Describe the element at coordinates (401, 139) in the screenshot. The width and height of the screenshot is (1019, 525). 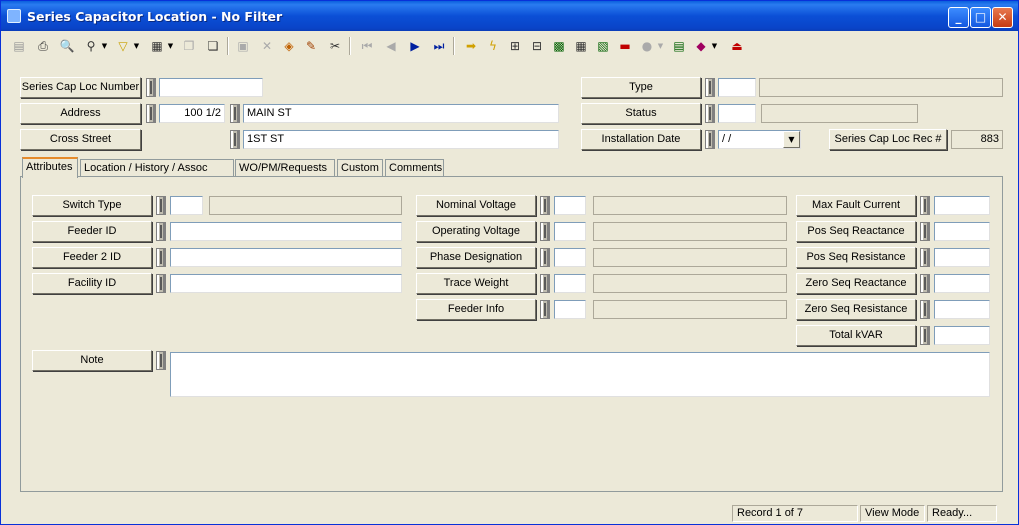
I see `cross-street-field: 1ST ST` at that location.